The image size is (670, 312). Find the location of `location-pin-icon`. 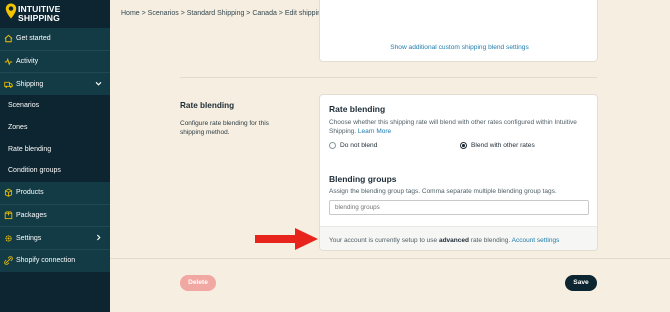

location-pin-icon is located at coordinates (11, 11).